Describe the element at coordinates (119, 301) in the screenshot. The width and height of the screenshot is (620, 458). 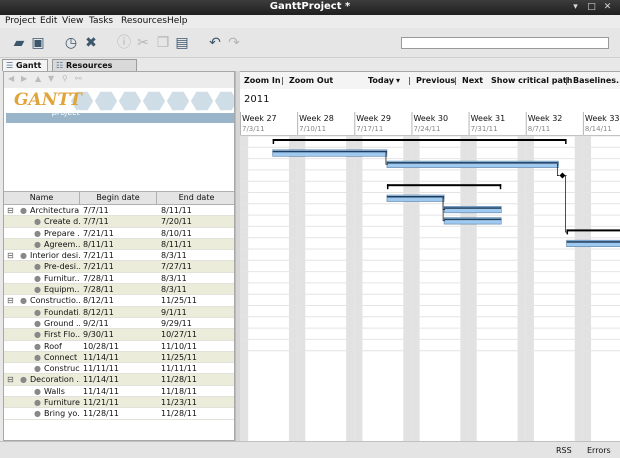
I see `task-row-summary: ⊟ ● Constructio... 8/12/11 11/25/11` at that location.